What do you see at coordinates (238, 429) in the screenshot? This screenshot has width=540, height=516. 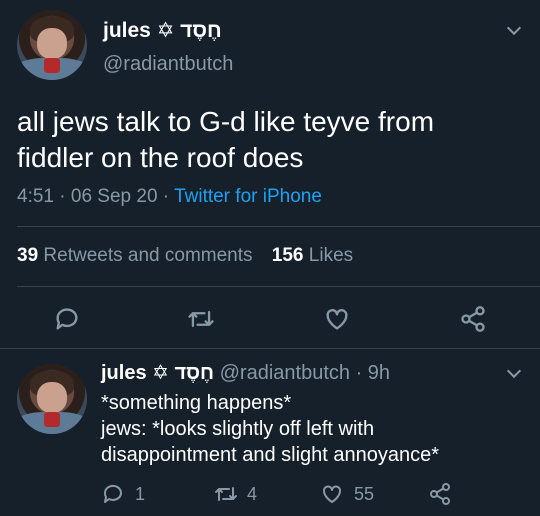 I see `reply-text-line2: jews: *looks slightly off left with` at bounding box center [238, 429].